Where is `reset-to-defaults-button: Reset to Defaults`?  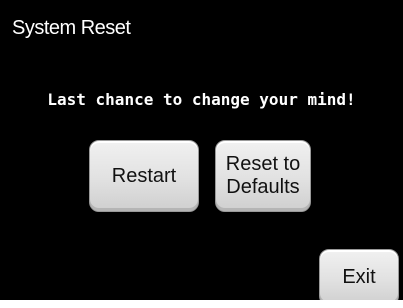
reset-to-defaults-button: Reset to Defaults is located at coordinates (263, 176).